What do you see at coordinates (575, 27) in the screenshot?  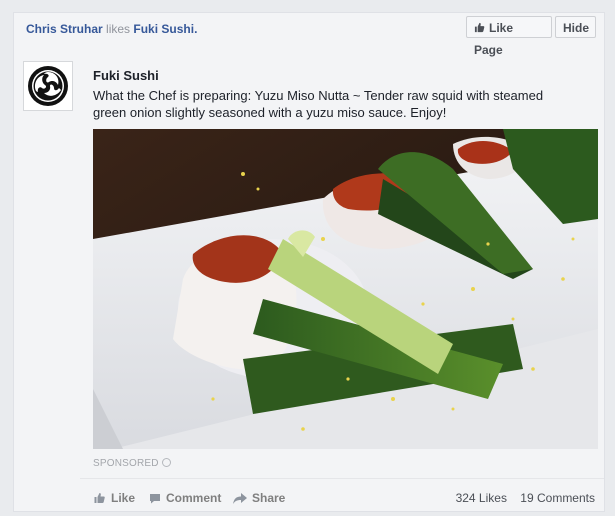 I see `hide-button: Hide` at bounding box center [575, 27].